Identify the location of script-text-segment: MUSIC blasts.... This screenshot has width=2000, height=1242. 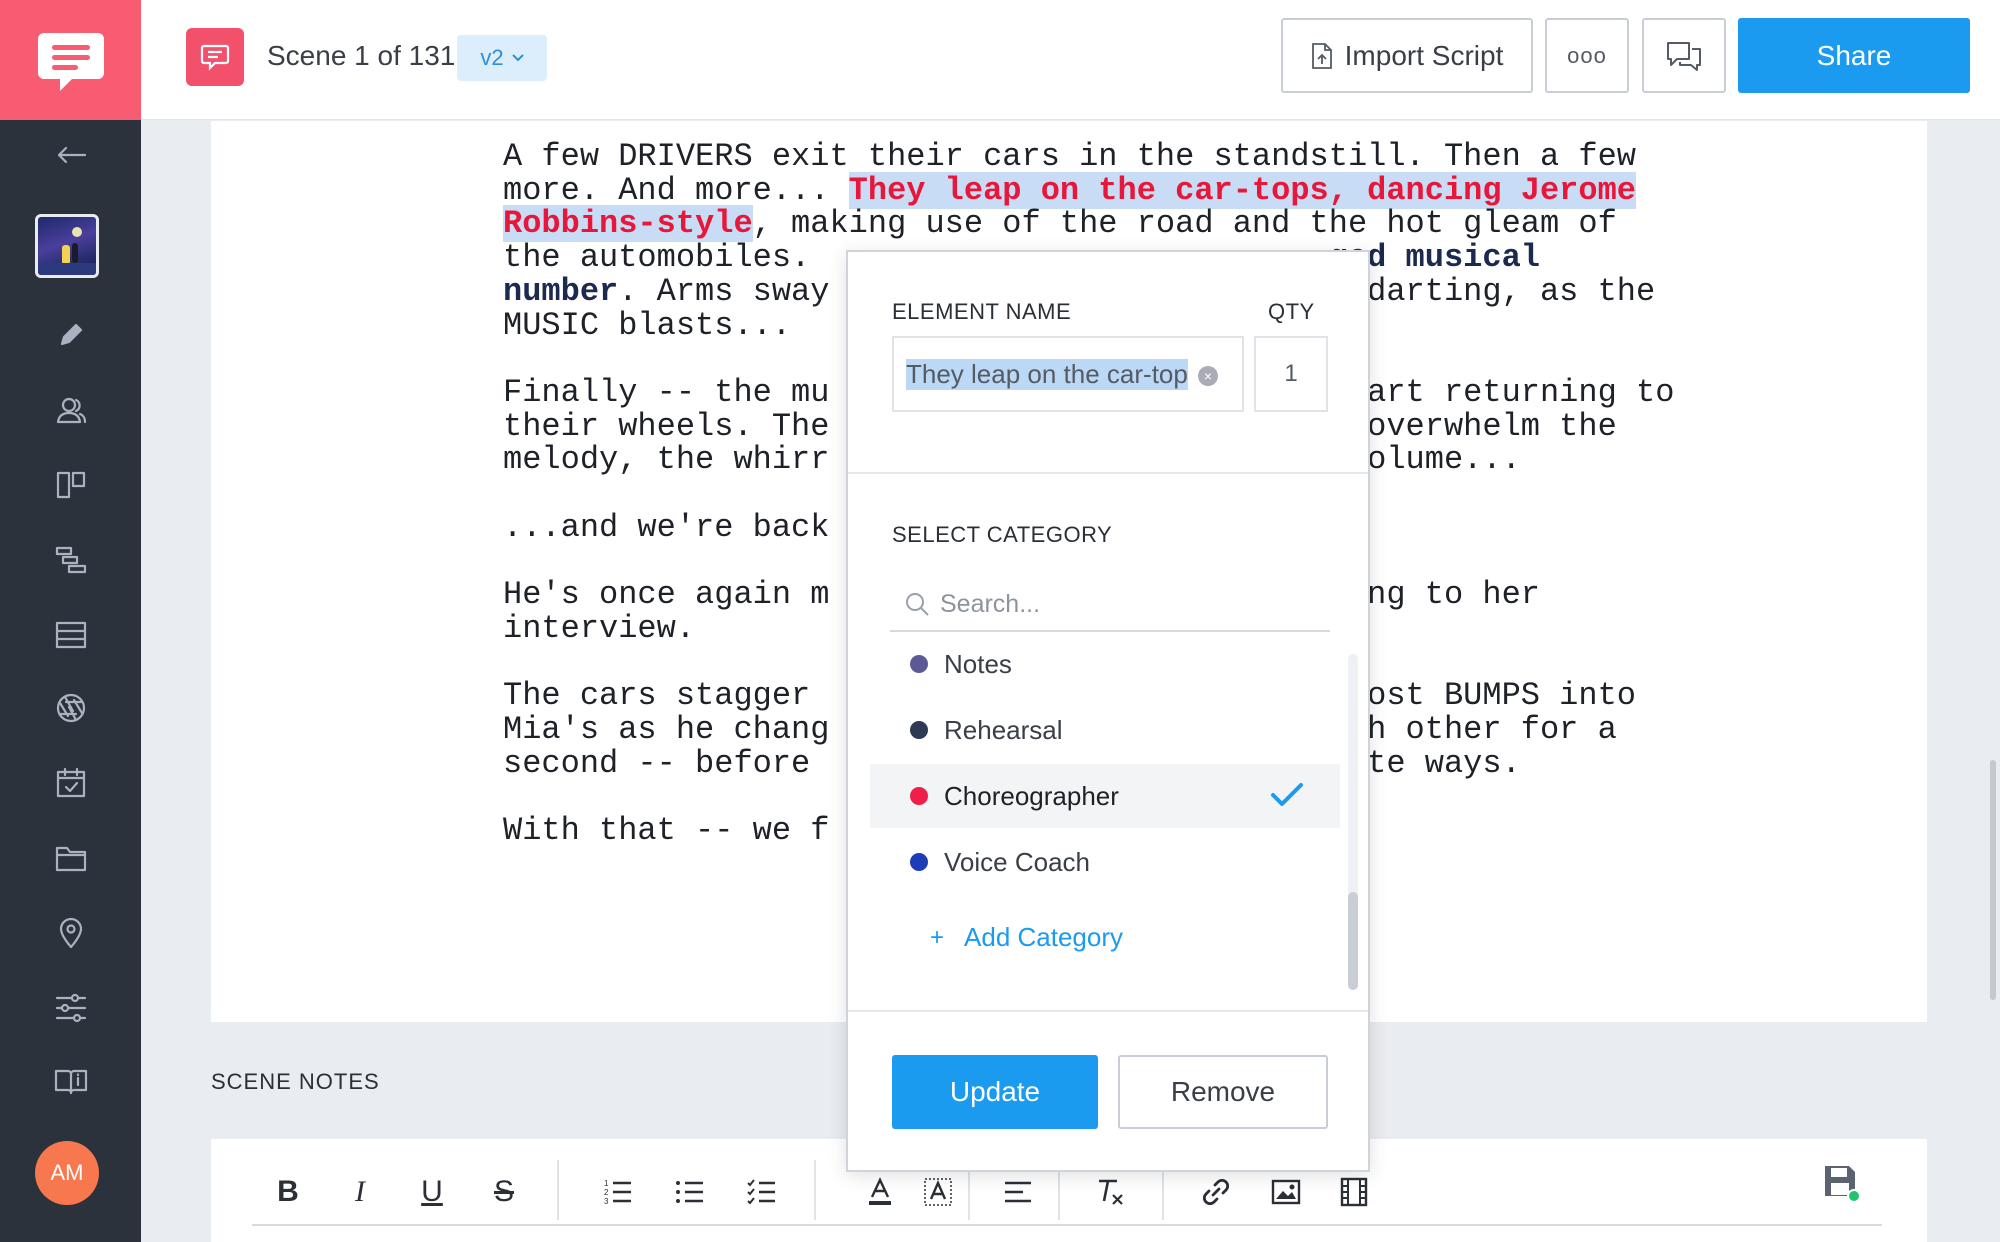
(647, 325).